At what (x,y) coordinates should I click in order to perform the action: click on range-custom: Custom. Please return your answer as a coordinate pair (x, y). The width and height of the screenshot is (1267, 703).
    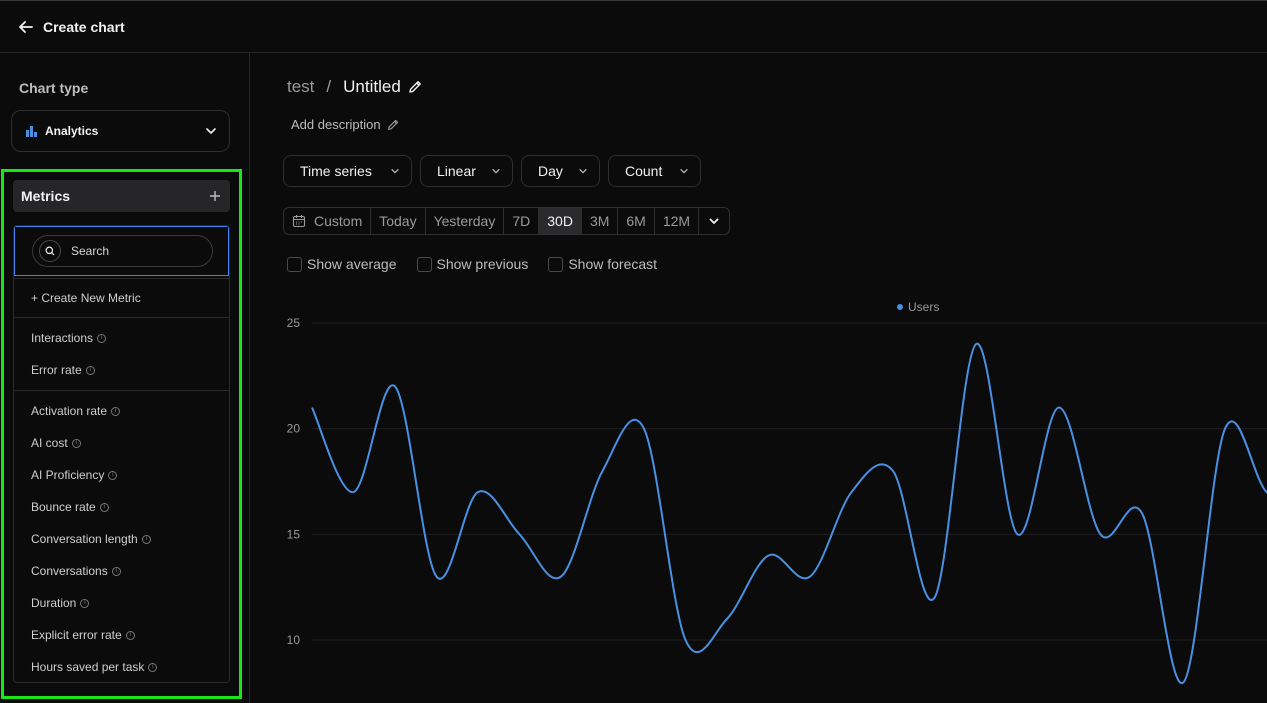
    Looking at the image, I should click on (328, 221).